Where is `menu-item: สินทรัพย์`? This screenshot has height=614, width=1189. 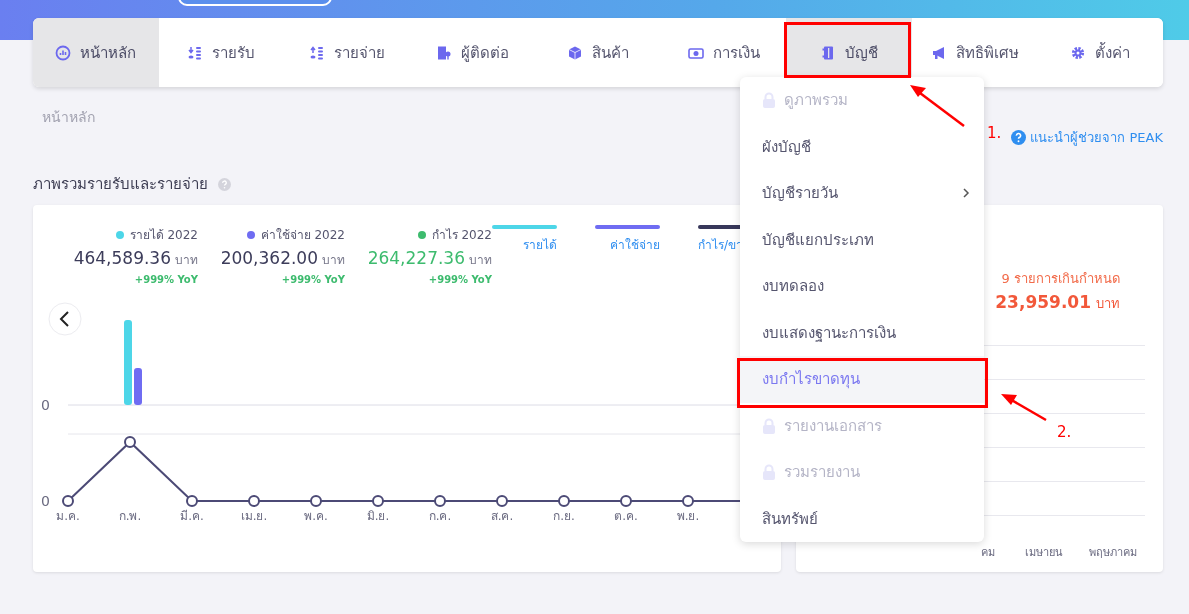 menu-item: สินทรัพย์ is located at coordinates (862, 518).